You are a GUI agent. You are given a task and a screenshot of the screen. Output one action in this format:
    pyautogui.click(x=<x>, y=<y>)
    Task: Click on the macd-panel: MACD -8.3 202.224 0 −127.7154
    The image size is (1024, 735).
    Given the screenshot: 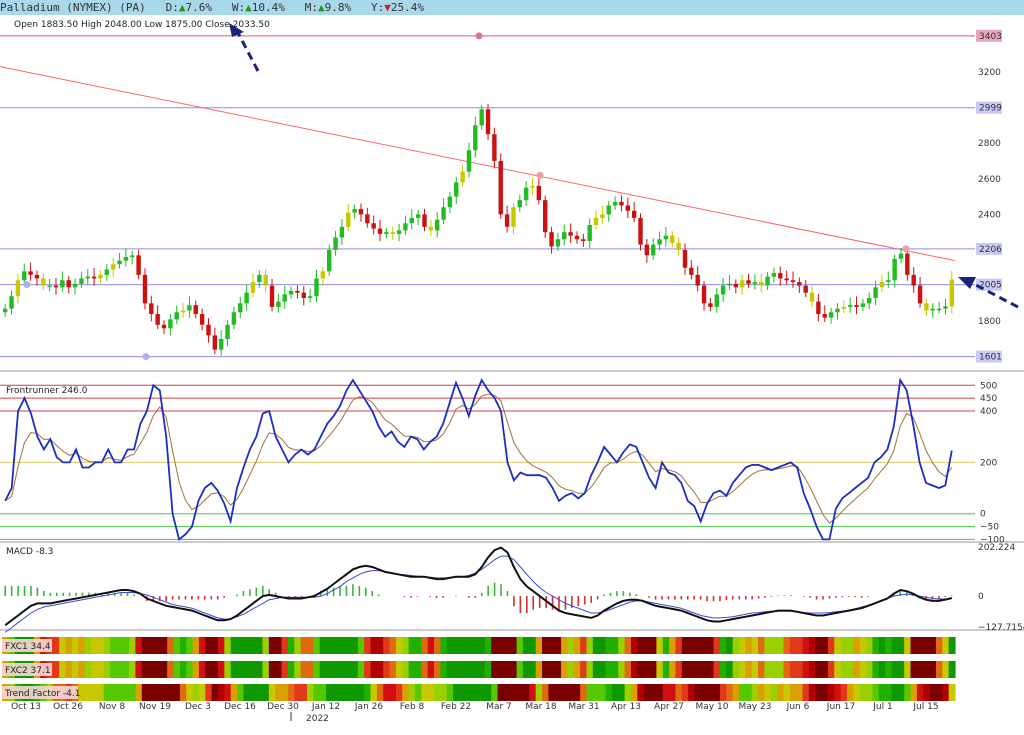 What is the action you would take?
    pyautogui.click(x=512, y=588)
    